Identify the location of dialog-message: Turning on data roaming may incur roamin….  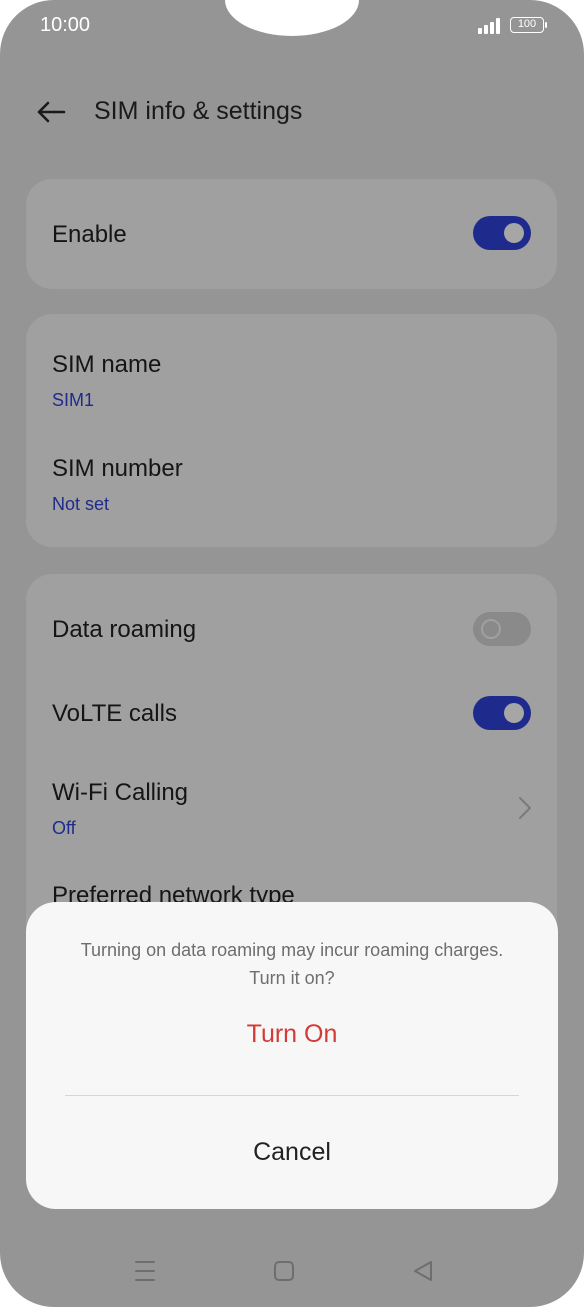
(292, 964).